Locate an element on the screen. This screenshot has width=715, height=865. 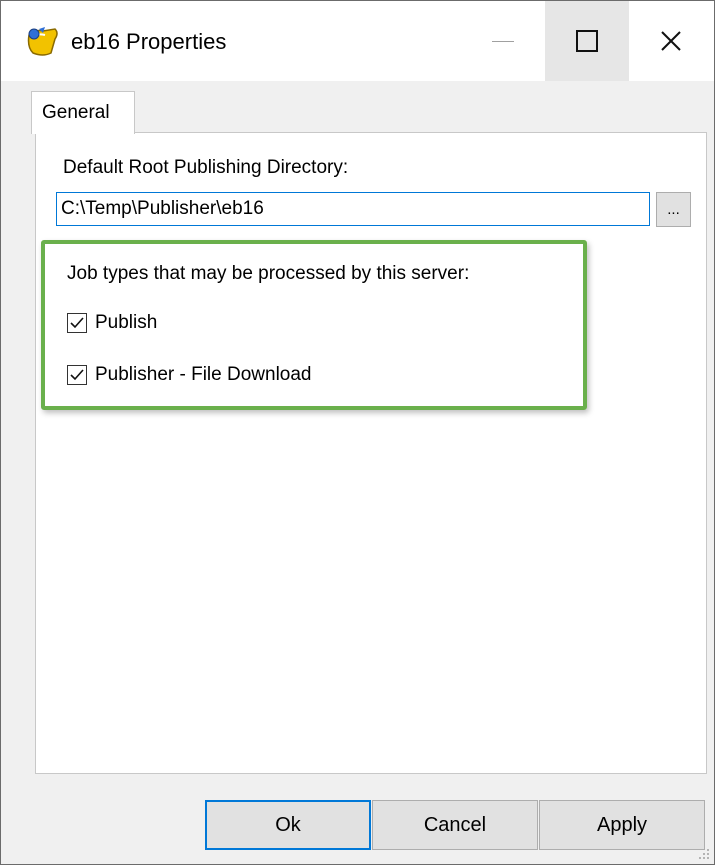
publisher-app-icon is located at coordinates (42, 41).